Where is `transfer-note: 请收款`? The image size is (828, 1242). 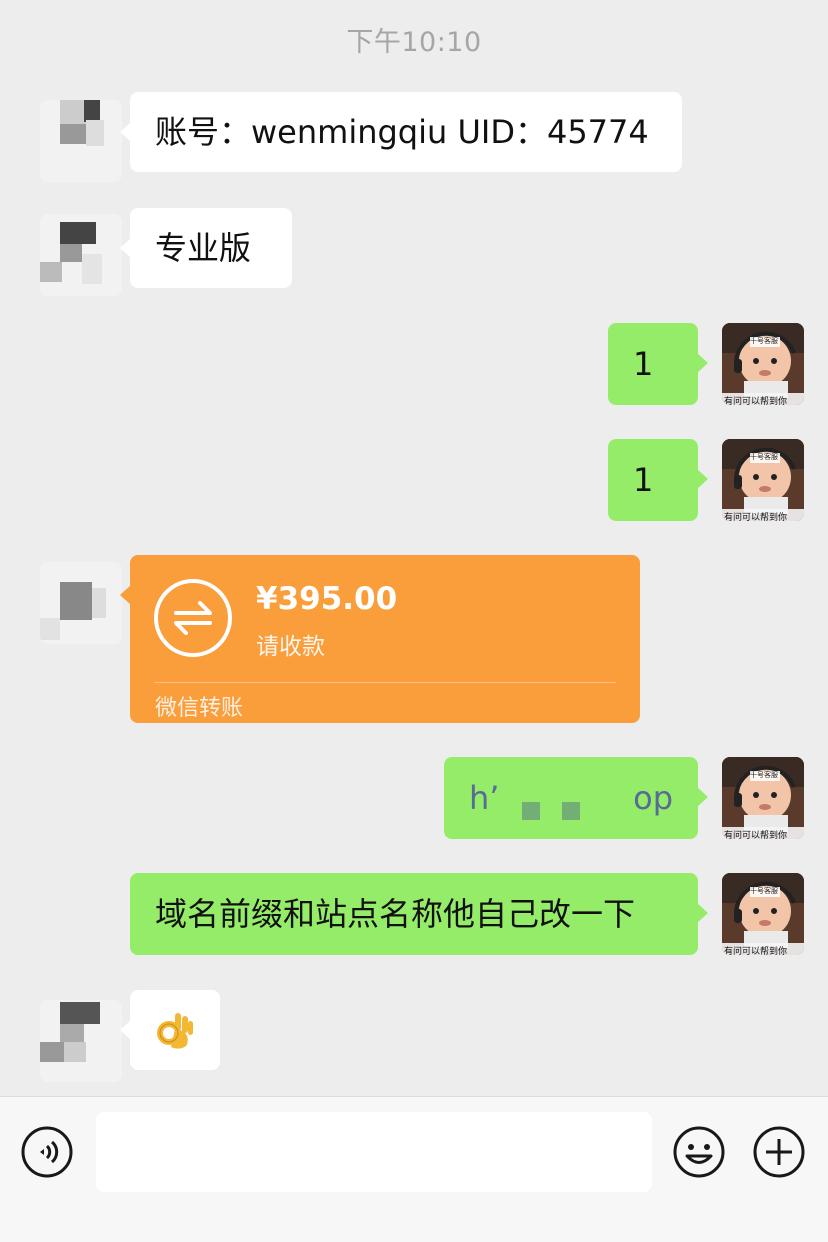 transfer-note: 请收款 is located at coordinates (290, 647).